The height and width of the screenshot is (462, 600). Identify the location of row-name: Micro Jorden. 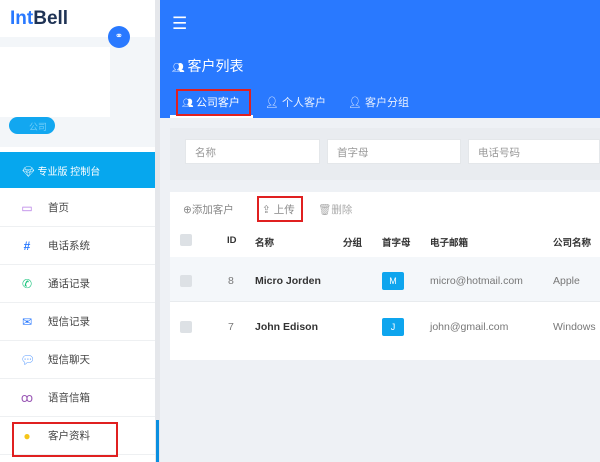
(288, 281).